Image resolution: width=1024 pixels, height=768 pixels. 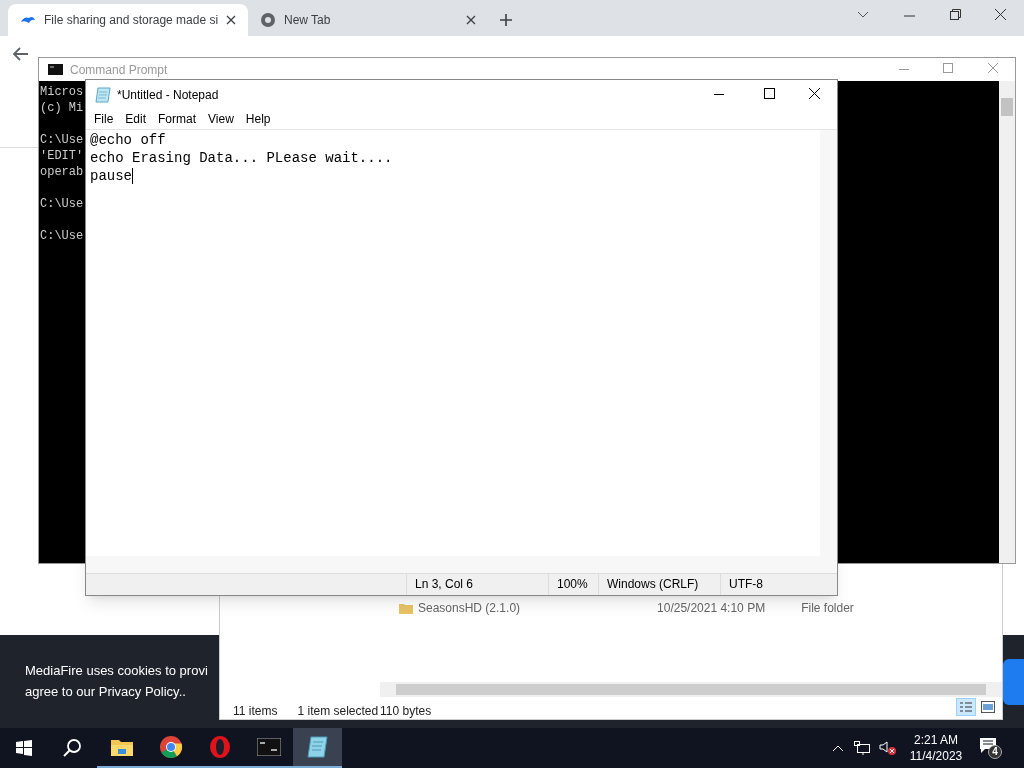 I want to click on menu-item: Format, so click(x=177, y=119).